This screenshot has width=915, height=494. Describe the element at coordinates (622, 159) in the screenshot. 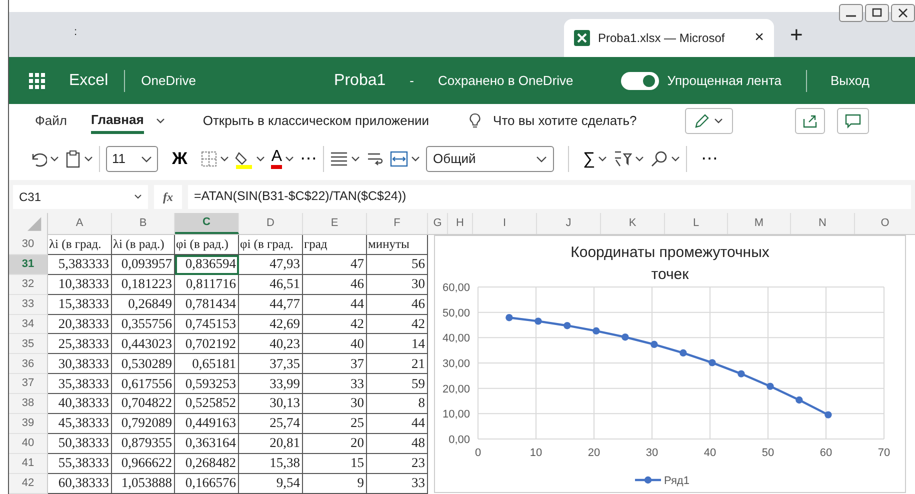

I see `sort-filter-icon` at that location.